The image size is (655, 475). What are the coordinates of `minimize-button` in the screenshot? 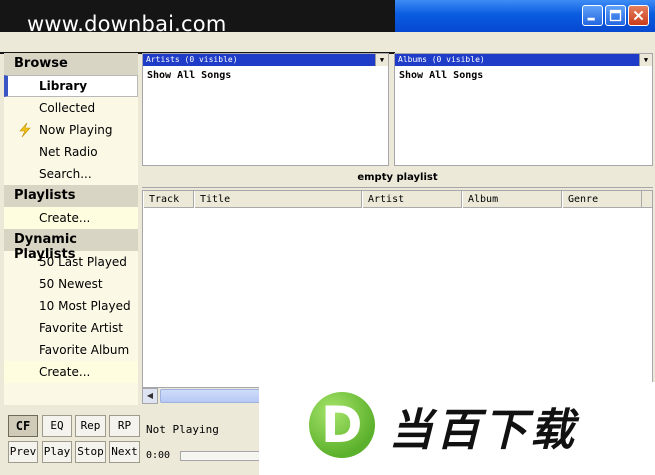 It's located at (592, 15).